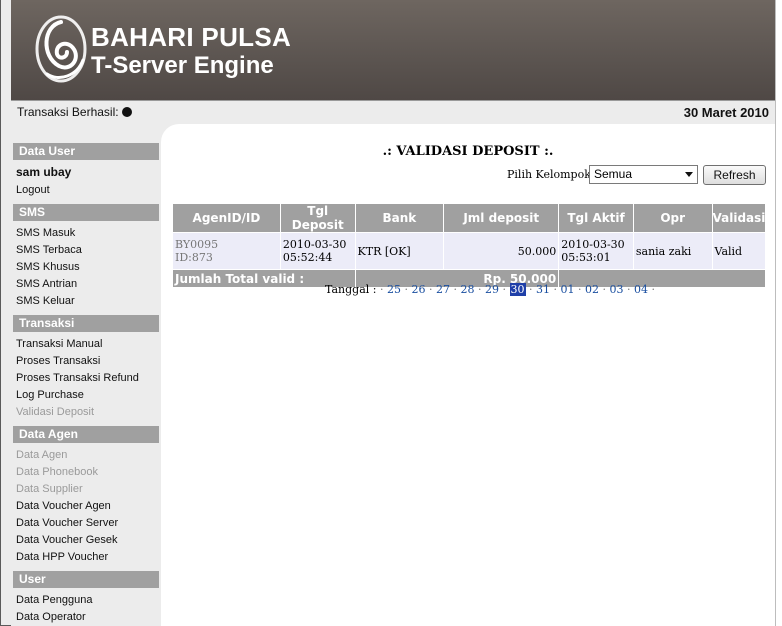  I want to click on transaction-status: Transaksi Berhasil:, so click(74, 112).